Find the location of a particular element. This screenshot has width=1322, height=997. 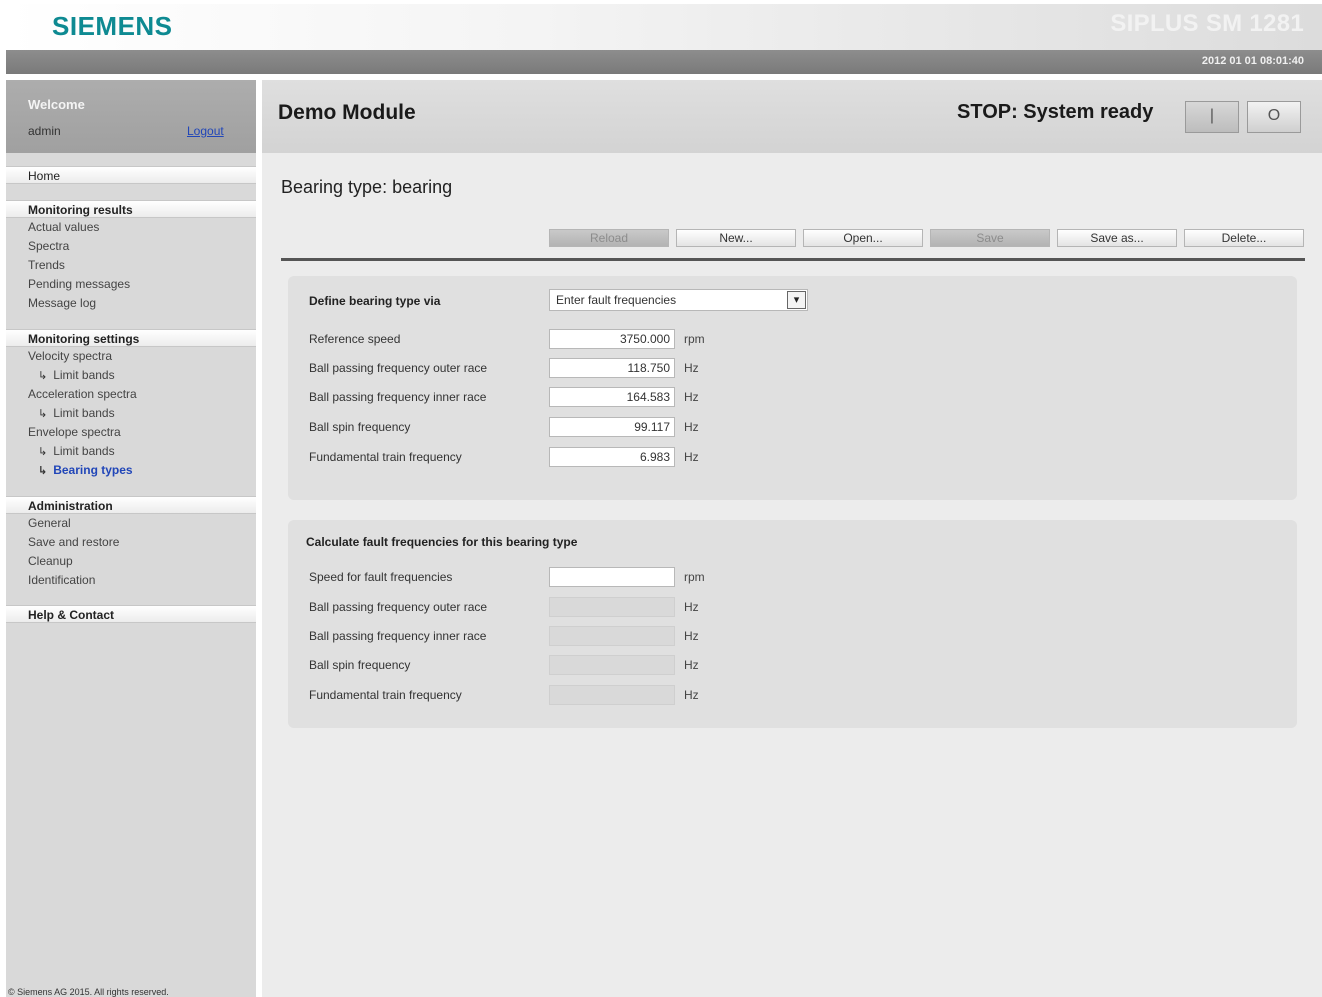

sidebar-heading-help-contact: Help & Contact is located at coordinates (131, 614).